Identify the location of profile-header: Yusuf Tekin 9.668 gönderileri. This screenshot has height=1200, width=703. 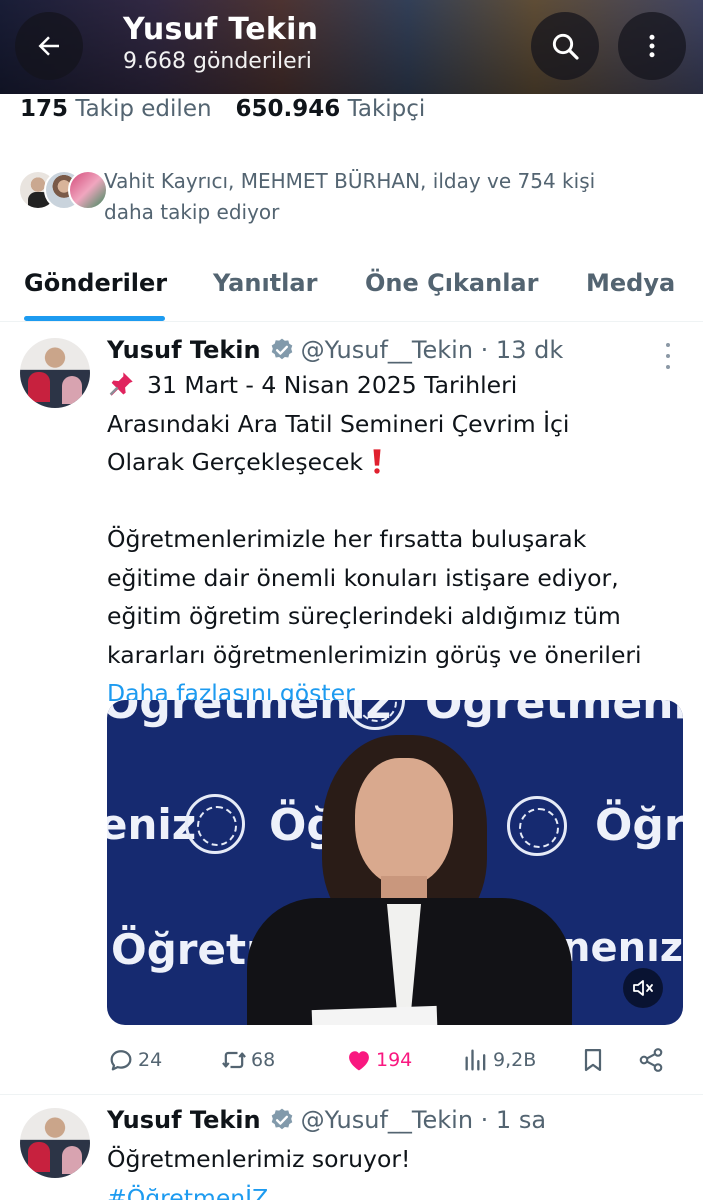
(351, 47).